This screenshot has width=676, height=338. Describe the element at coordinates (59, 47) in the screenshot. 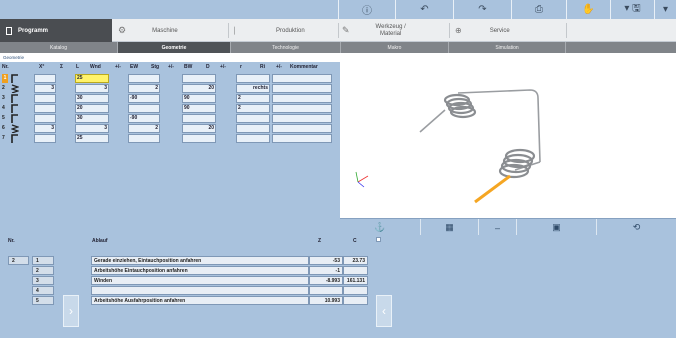

I see `tab-katalog: Katalog` at that location.